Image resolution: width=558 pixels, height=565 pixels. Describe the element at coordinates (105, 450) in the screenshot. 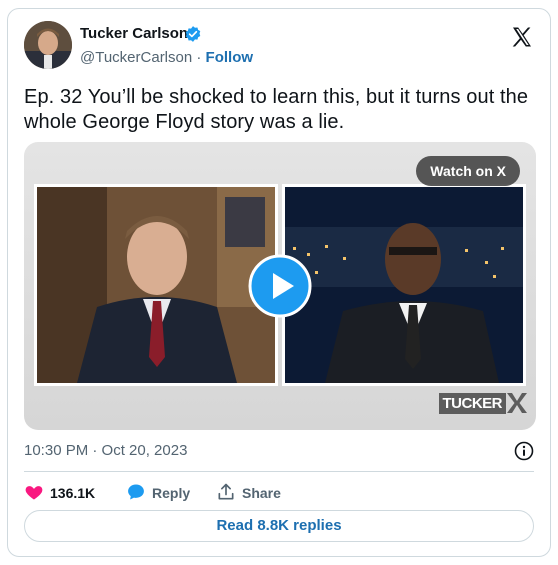

I see `timestamp: 10:30 PM · Oct 20, 2023` at that location.